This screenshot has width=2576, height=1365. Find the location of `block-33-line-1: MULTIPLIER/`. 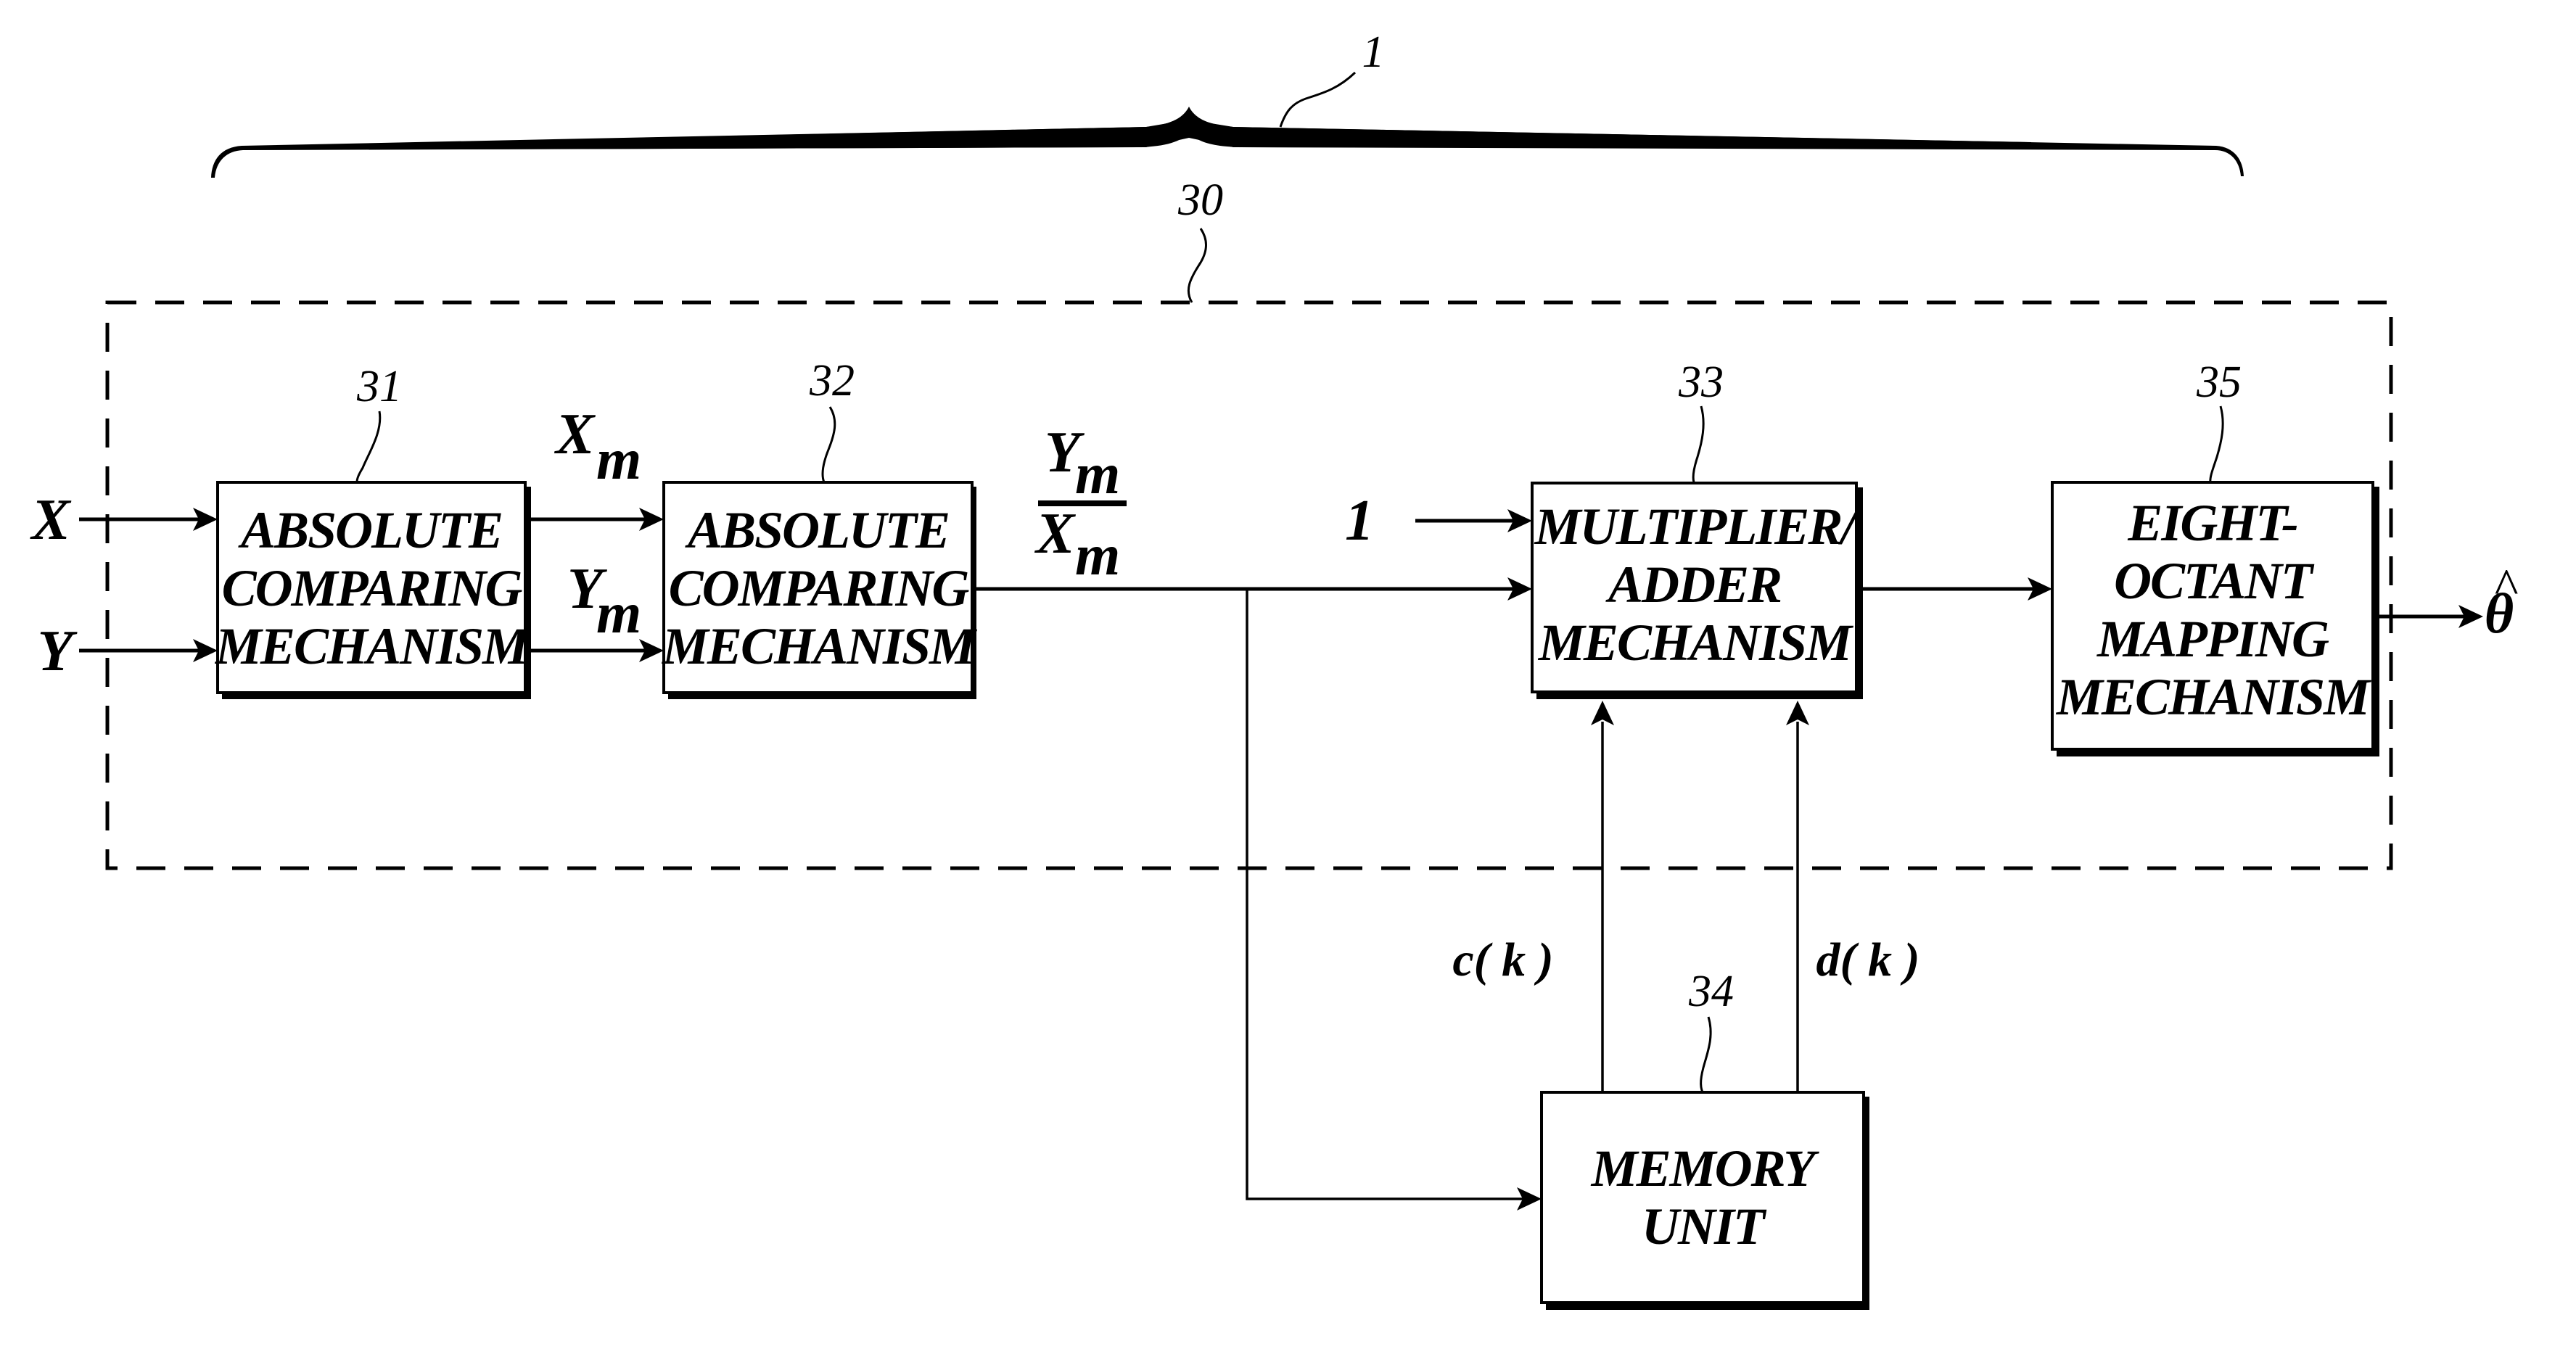

block-33-line-1: MULTIPLIER/ is located at coordinates (1697, 527).